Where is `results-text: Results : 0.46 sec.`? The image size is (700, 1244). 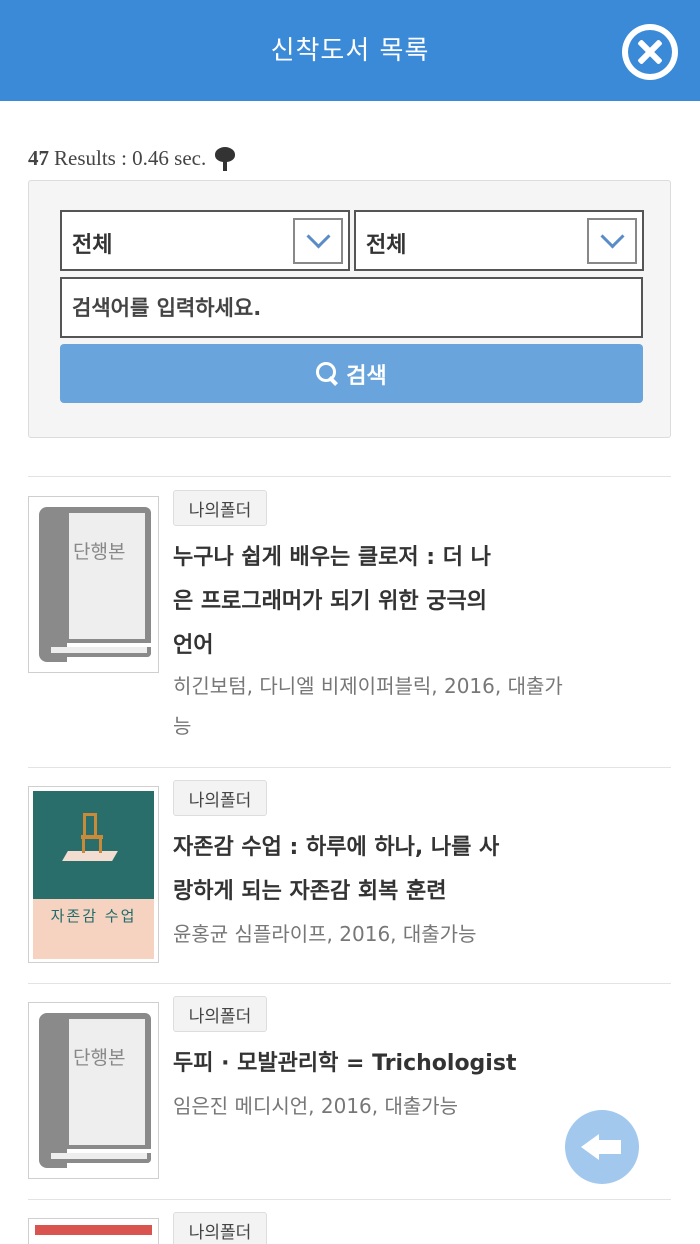 results-text: Results : 0.46 sec. is located at coordinates (130, 158).